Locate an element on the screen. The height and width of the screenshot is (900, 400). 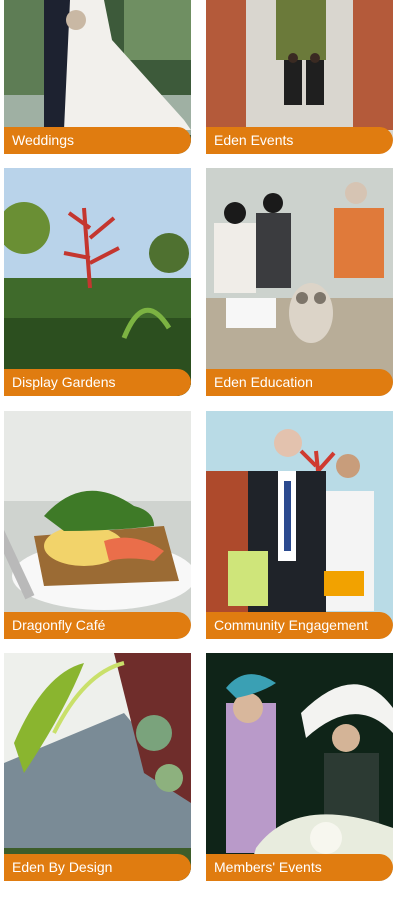
tile-eden-education: Eden Education is located at coordinates (299, 282).